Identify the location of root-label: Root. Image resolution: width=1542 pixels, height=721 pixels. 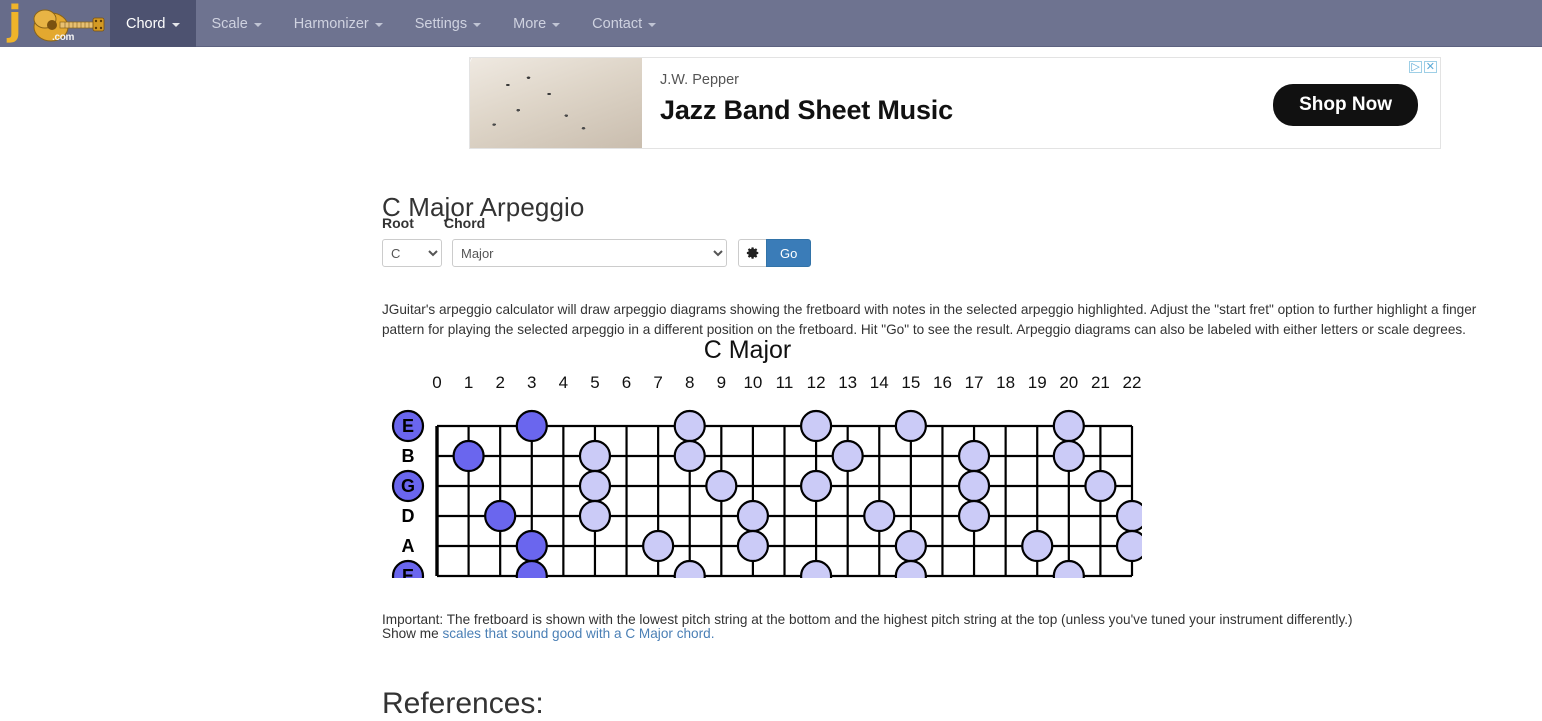
(398, 223).